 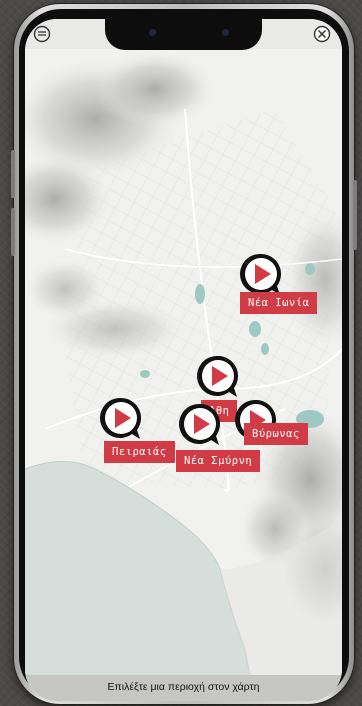 I want to click on power-button, so click(x=355, y=215).